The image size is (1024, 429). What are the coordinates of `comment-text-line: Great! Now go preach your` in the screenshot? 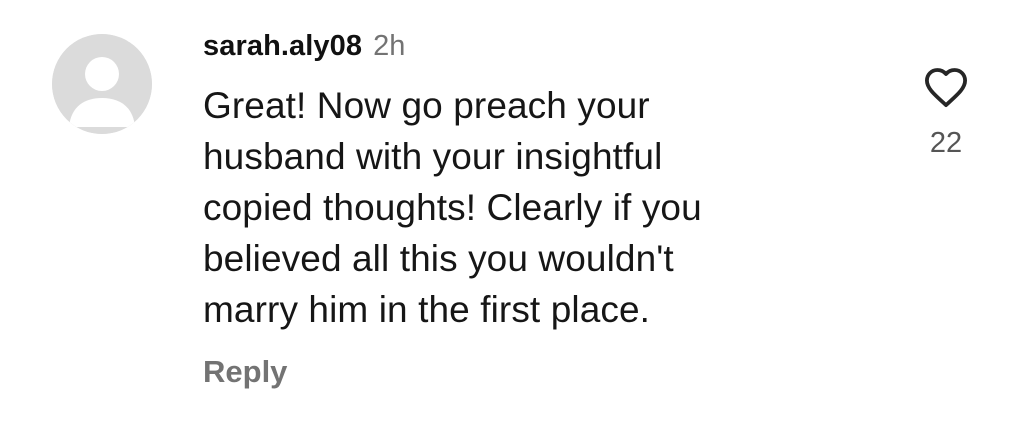 It's located at (426, 105).